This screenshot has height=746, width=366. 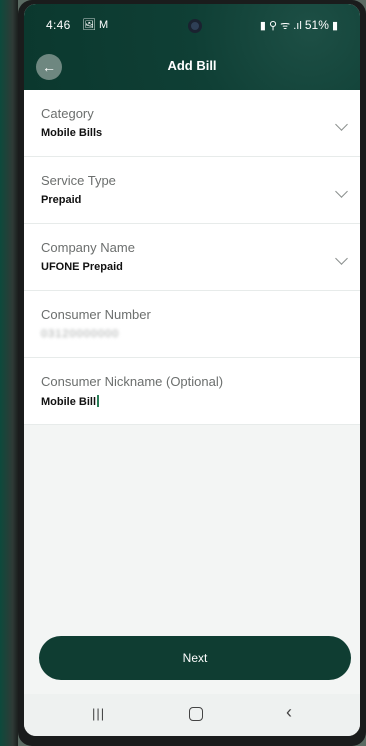 I want to click on text-cursor, so click(x=98, y=401).